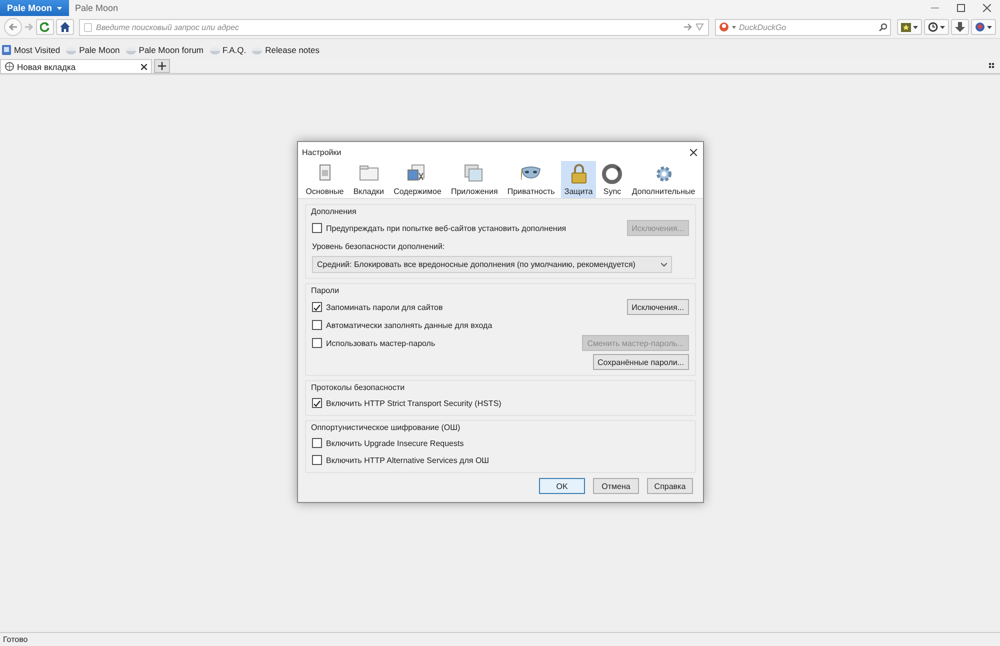 Image resolution: width=1000 pixels, height=646 pixels. What do you see at coordinates (409, 325) in the screenshot?
I see `checkbox-label: Автоматически заполнять данные для входа` at bounding box center [409, 325].